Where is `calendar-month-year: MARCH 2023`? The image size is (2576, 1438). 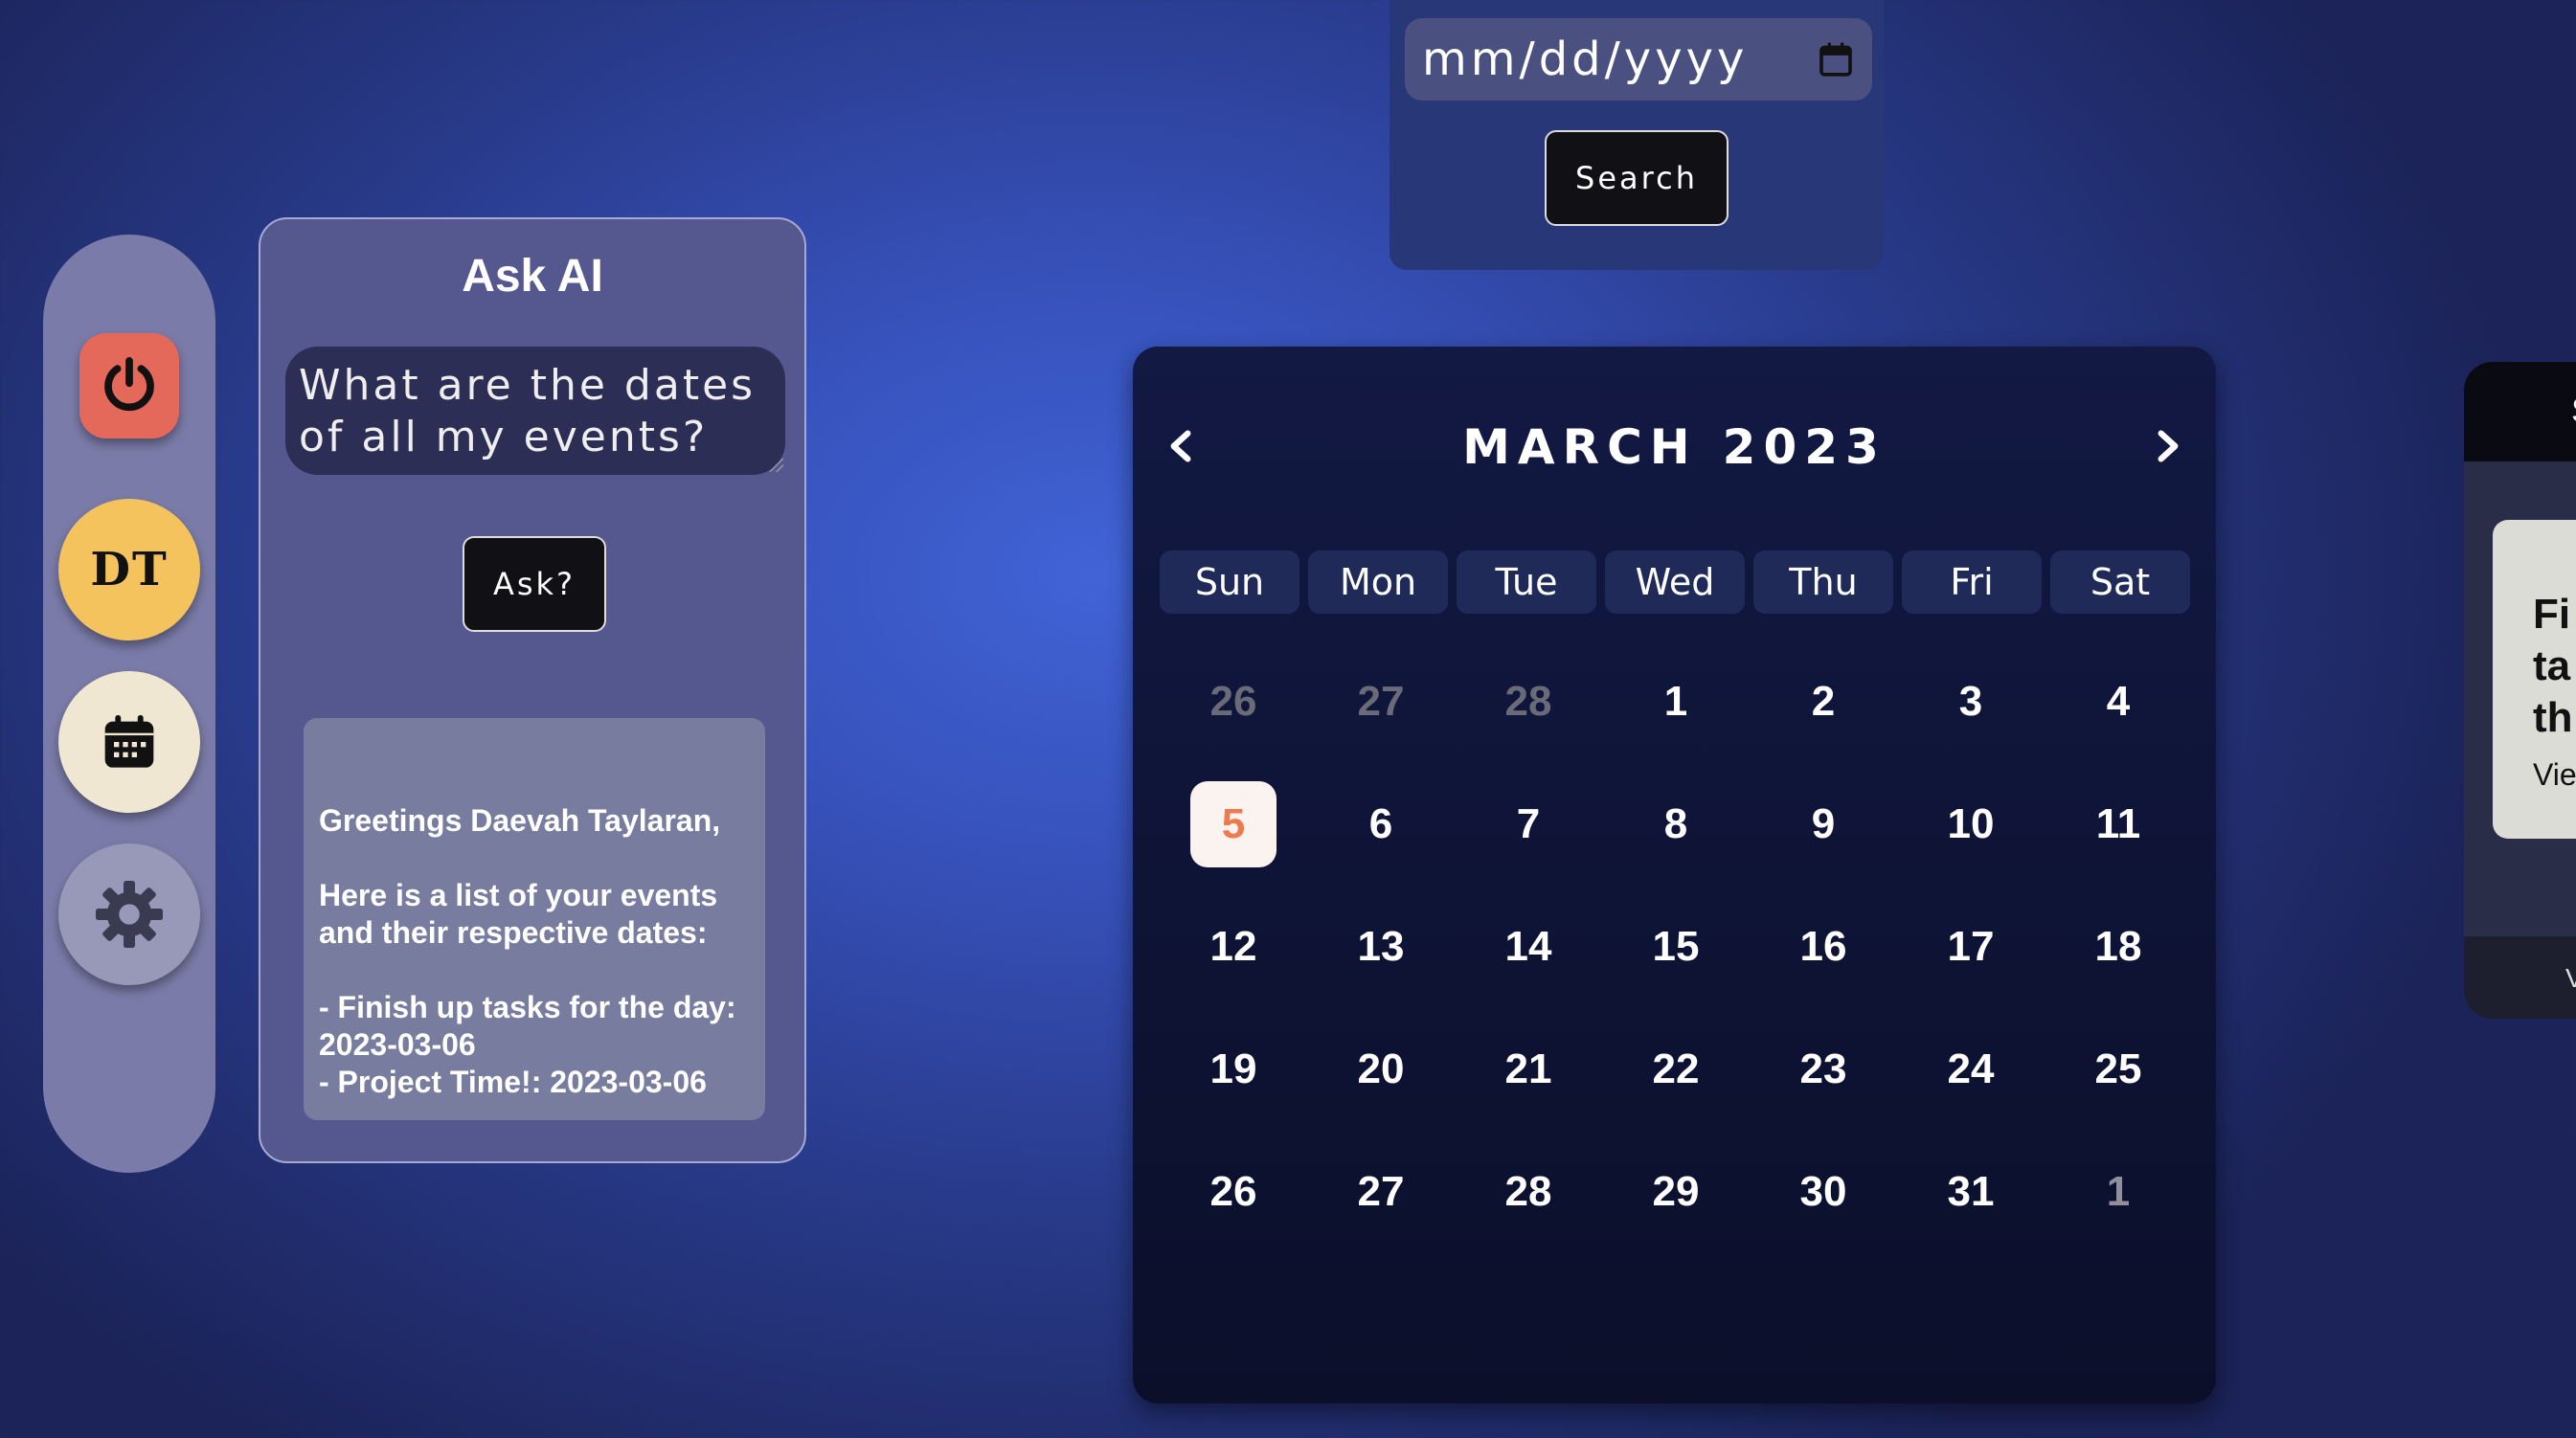
calendar-month-year: MARCH 2023 is located at coordinates (1674, 447).